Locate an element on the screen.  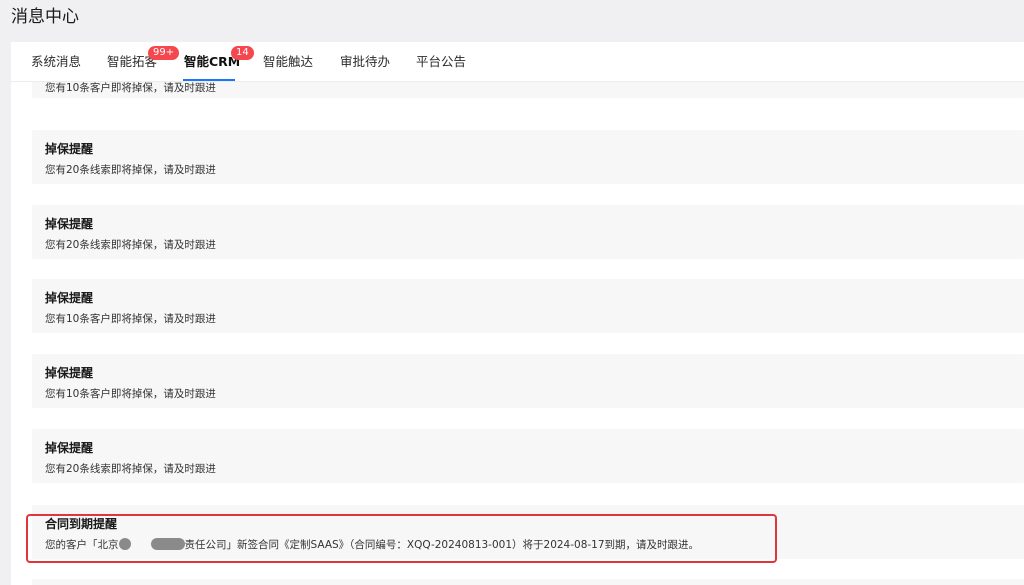
tab-smart-outreach: 智能触达 is located at coordinates (288, 62).